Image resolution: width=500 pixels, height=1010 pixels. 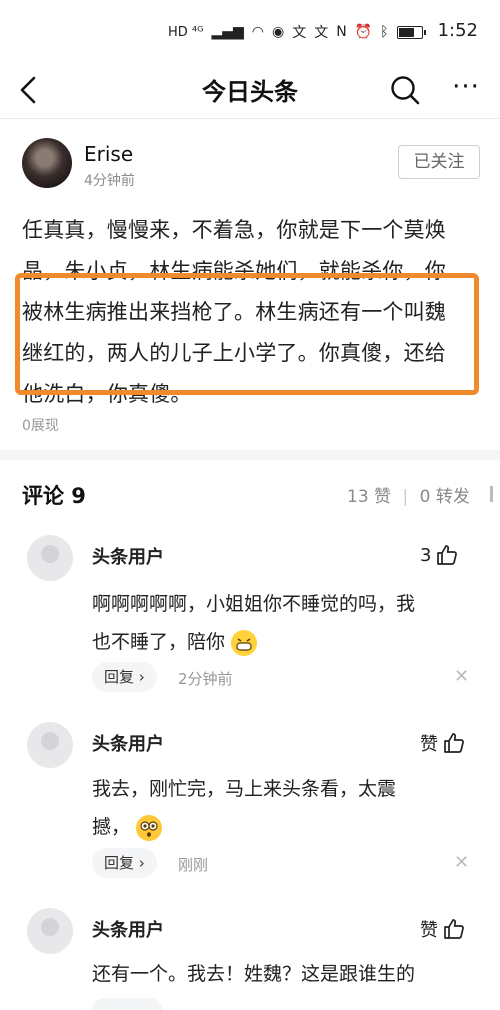 I want to click on more-icon: ···, so click(x=466, y=87).